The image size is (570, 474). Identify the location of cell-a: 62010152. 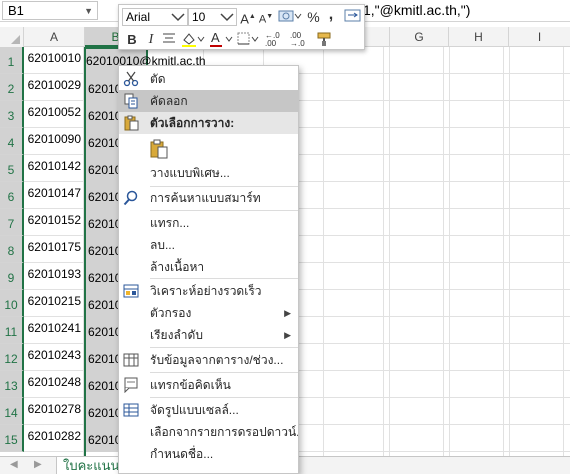
(54, 222).